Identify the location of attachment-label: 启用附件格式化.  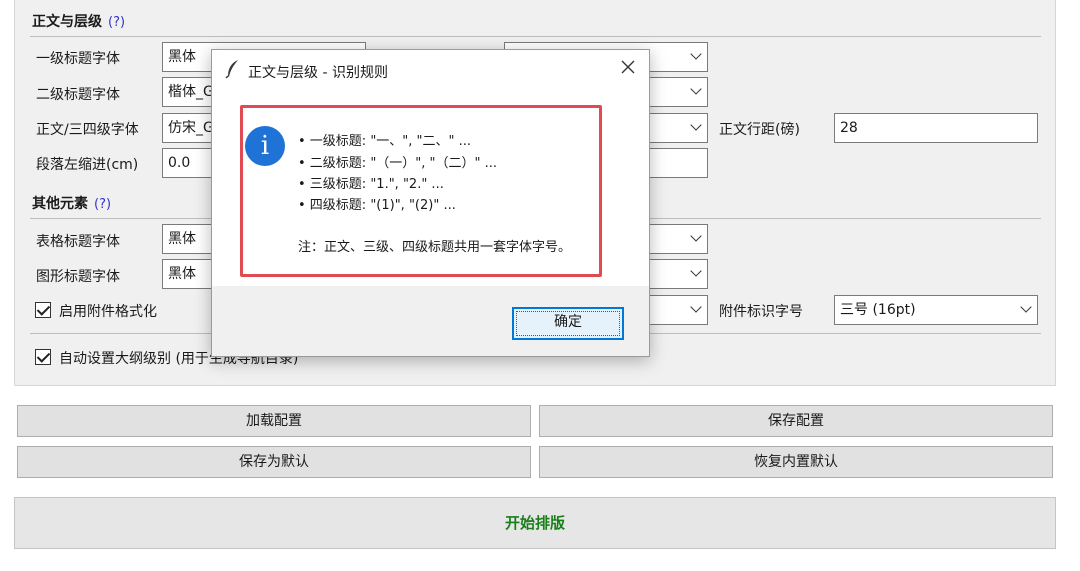
(108, 312).